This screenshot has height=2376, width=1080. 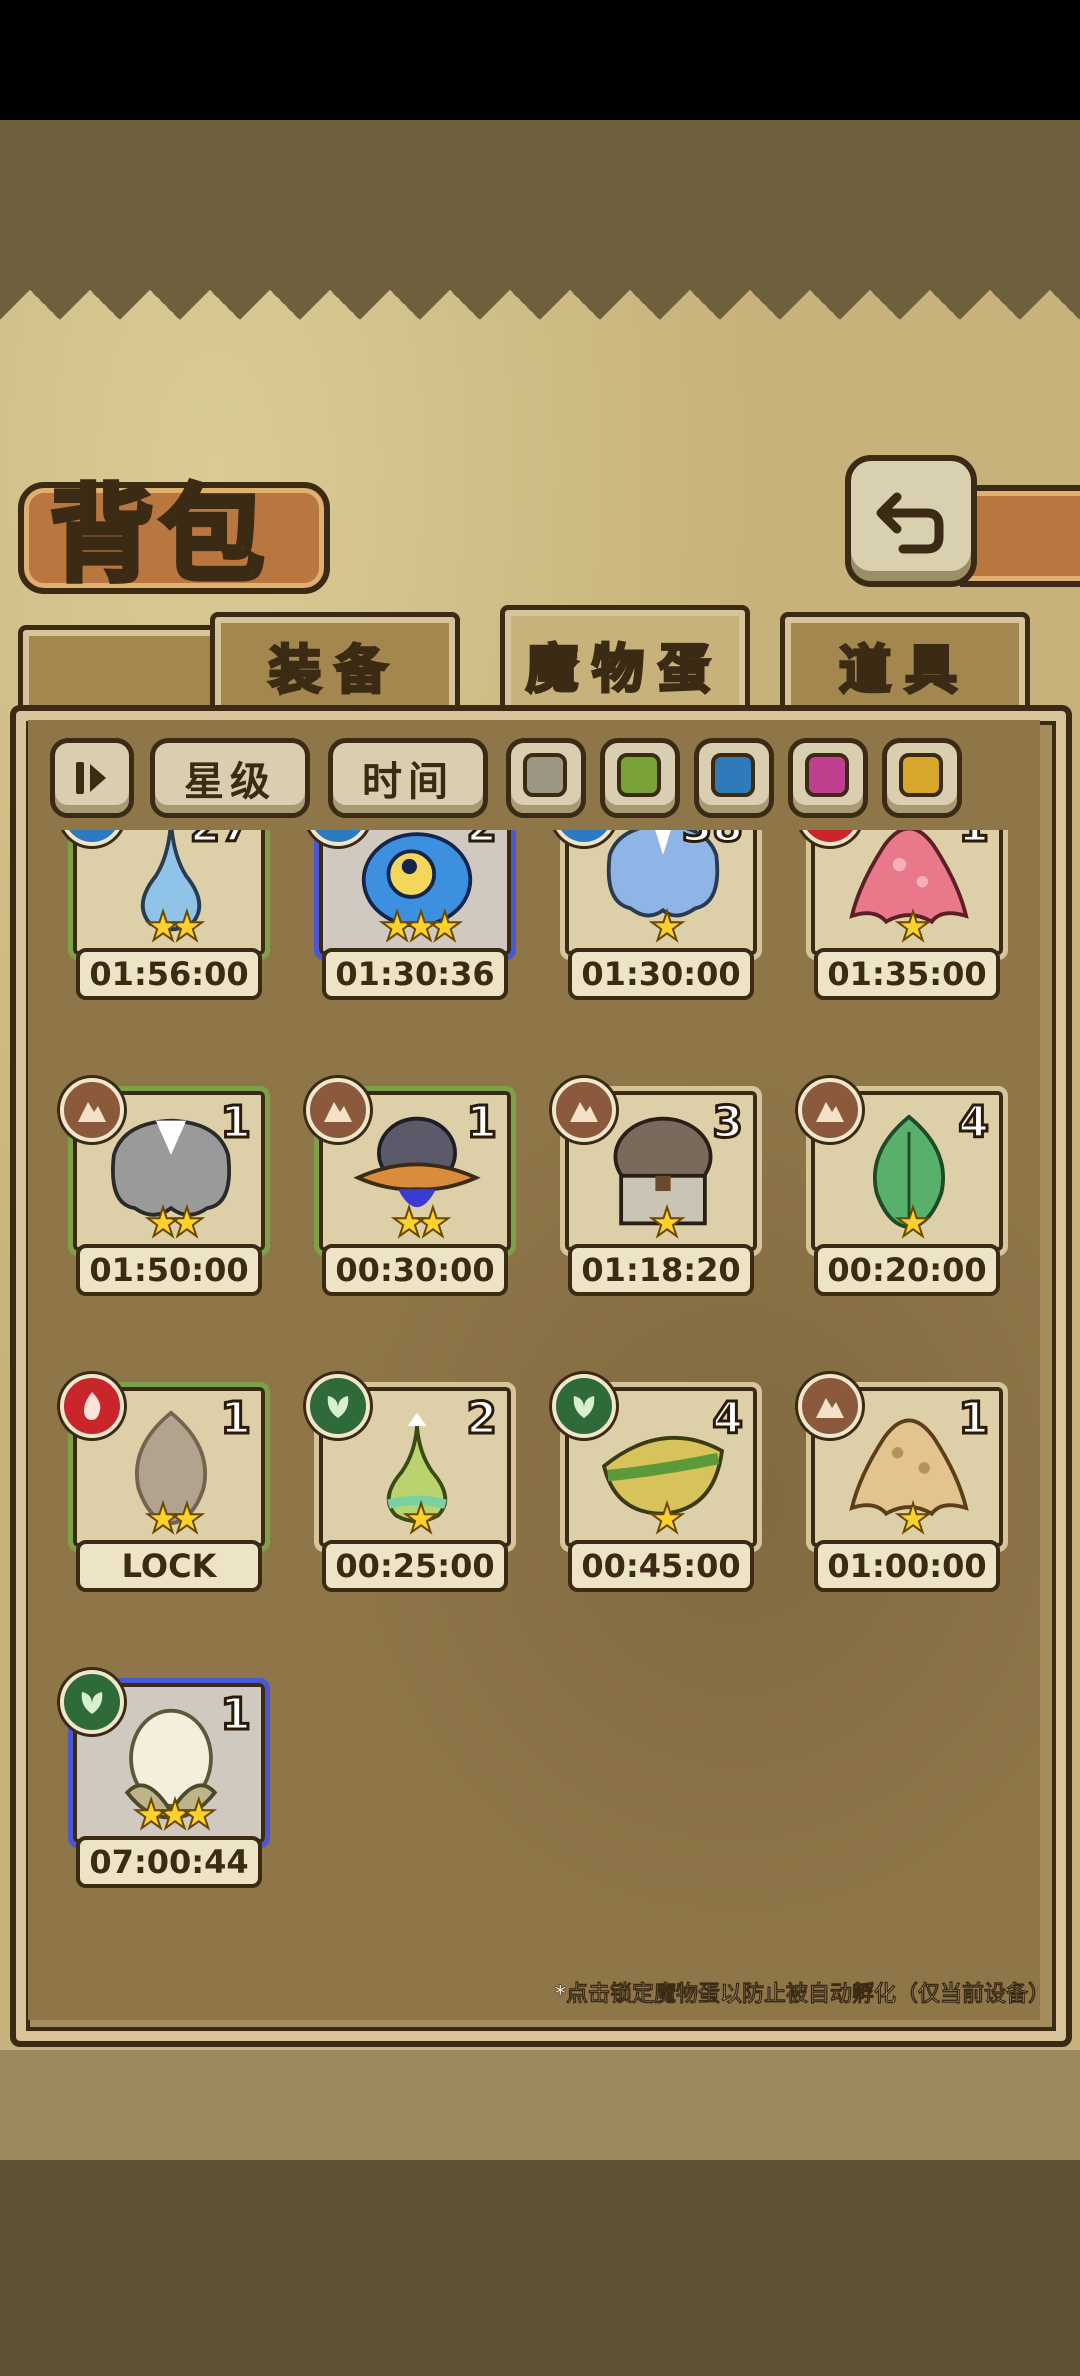 I want to click on sort-by-star-button: 星级, so click(x=230, y=778).